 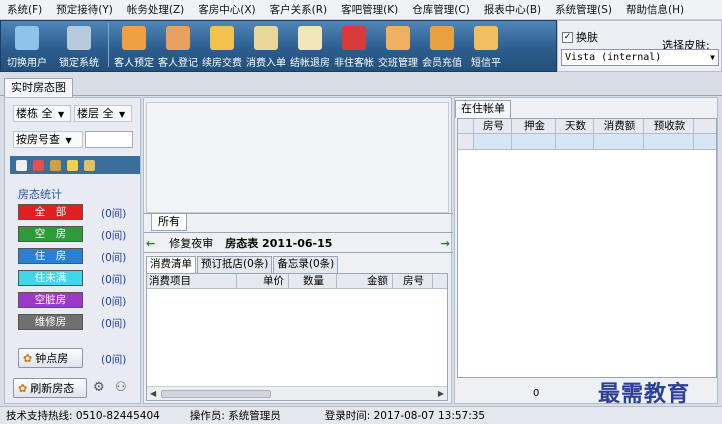 I want to click on accounts-table-header: 房号 押金 天数 消费额 预收款, so click(x=587, y=126).